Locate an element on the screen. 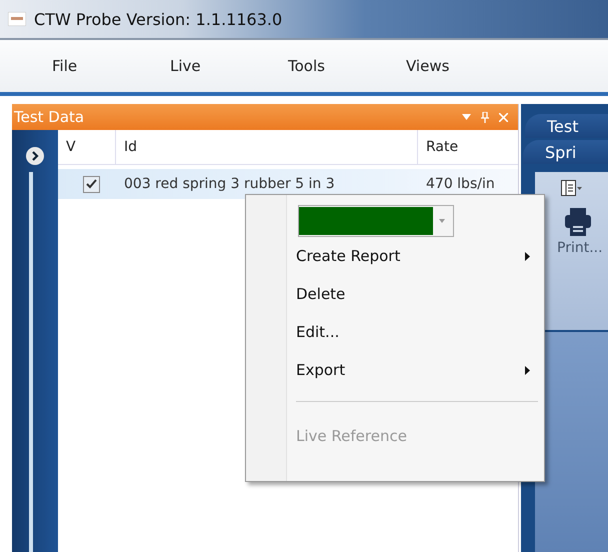  panel-title: Test Data is located at coordinates (50, 117).